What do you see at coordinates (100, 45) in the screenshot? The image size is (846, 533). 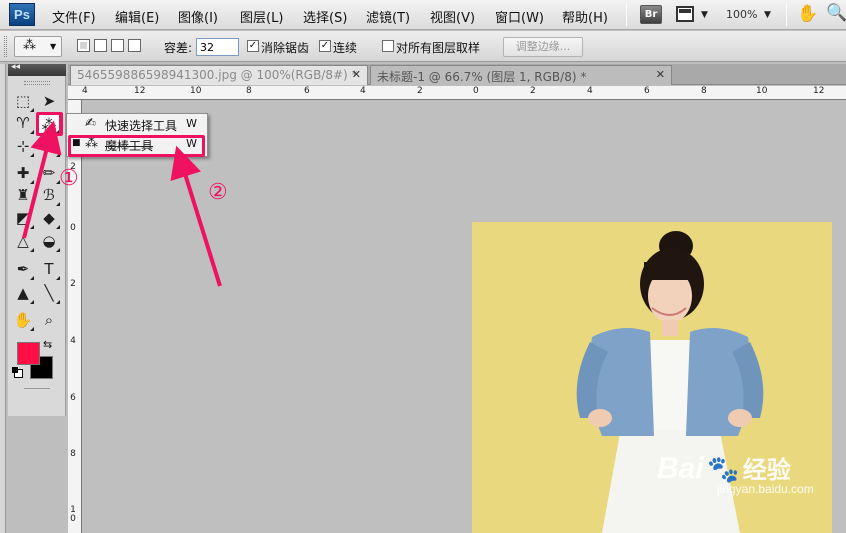 I see `add-to-selection-button` at bounding box center [100, 45].